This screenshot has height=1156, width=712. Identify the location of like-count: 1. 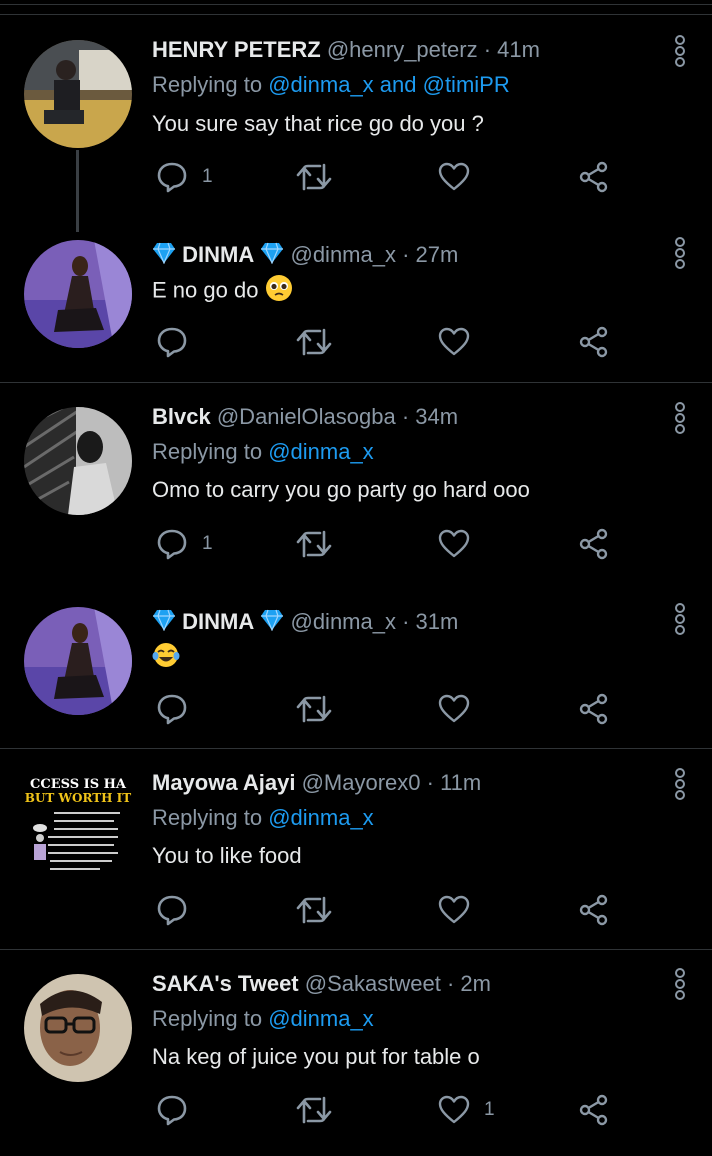
(489, 1109).